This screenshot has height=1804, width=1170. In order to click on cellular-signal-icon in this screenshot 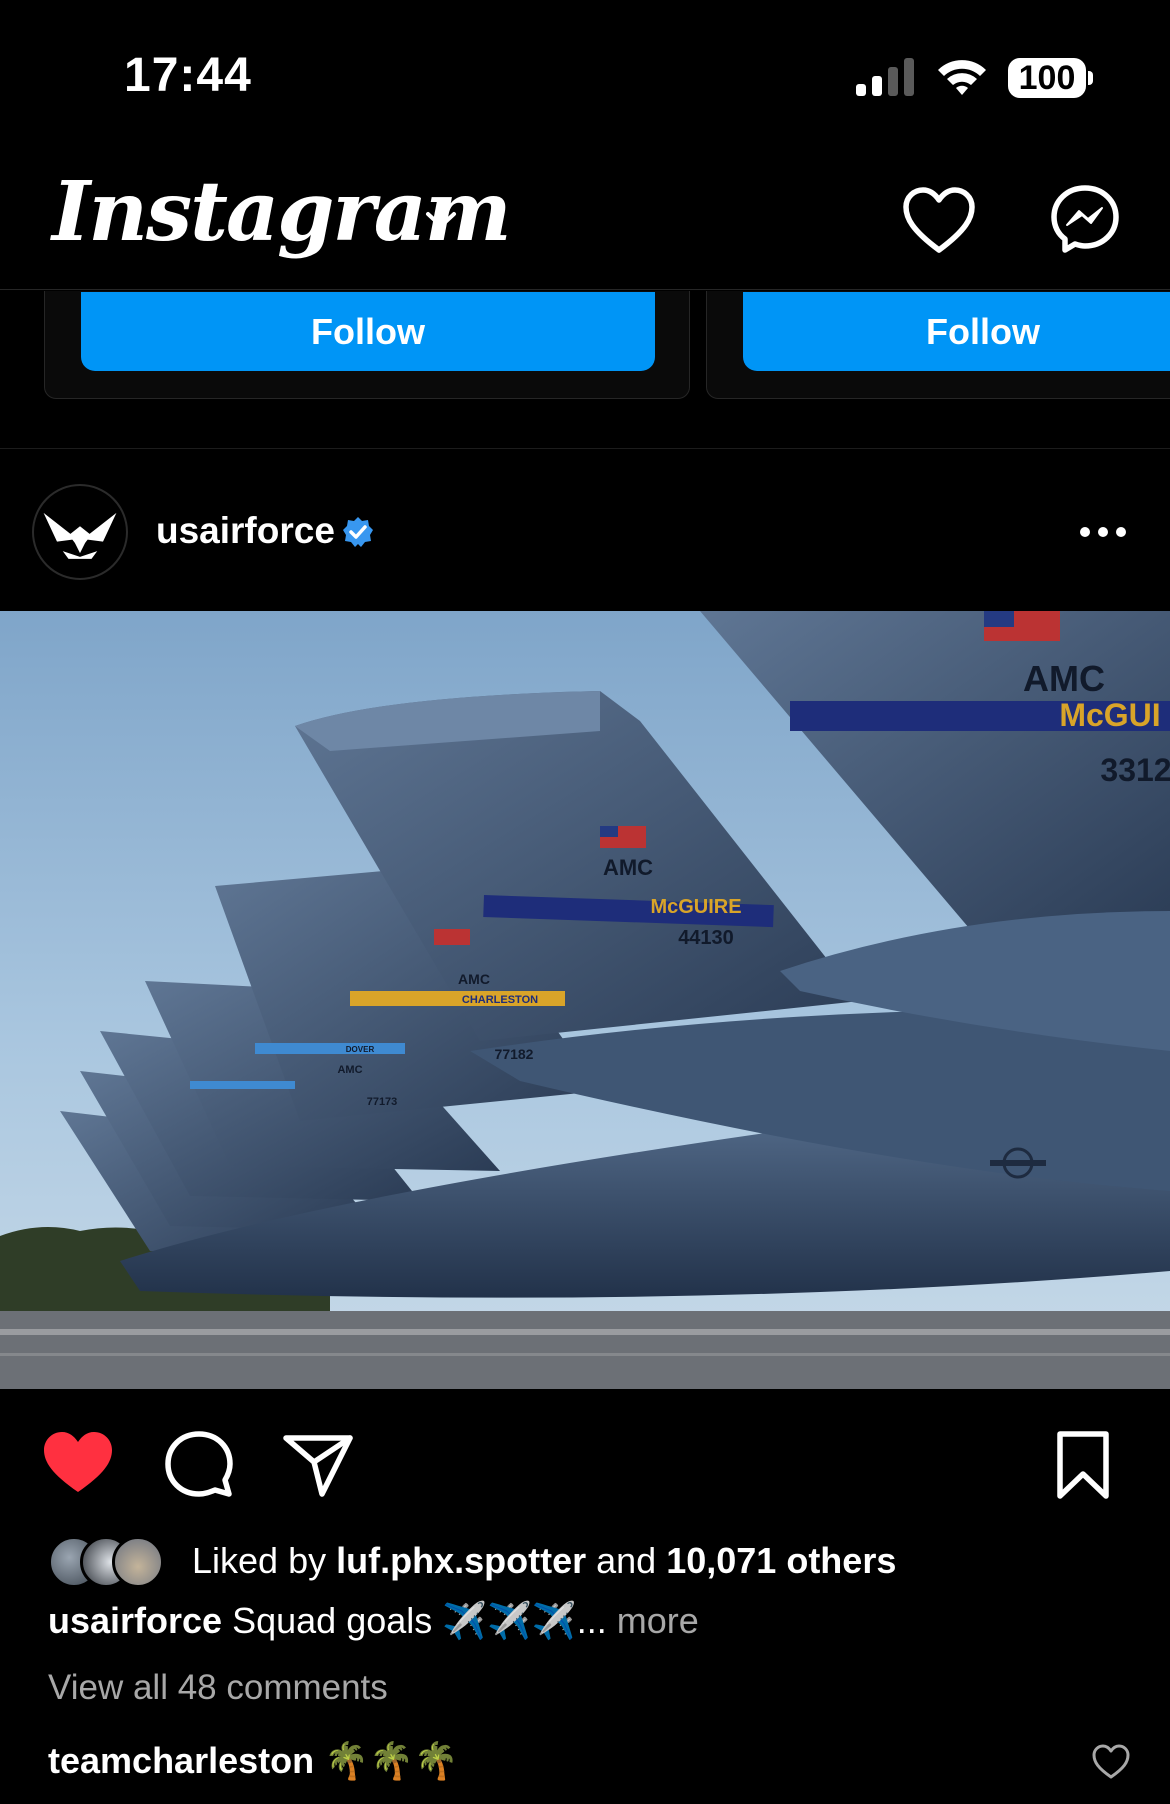, I will do `click(885, 77)`.